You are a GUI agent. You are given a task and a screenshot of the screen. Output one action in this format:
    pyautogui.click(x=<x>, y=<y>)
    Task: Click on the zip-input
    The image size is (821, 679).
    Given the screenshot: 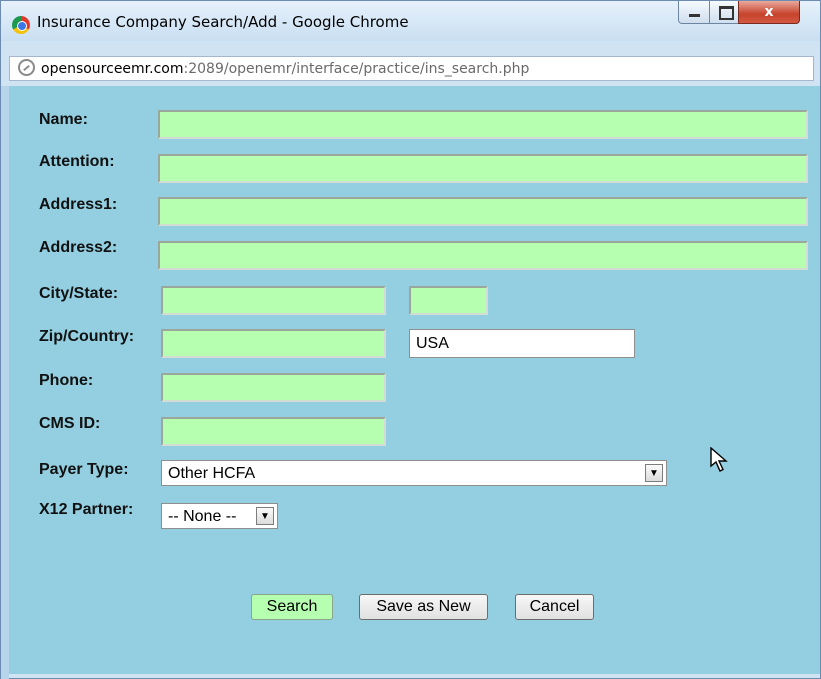 What is the action you would take?
    pyautogui.click(x=273, y=343)
    